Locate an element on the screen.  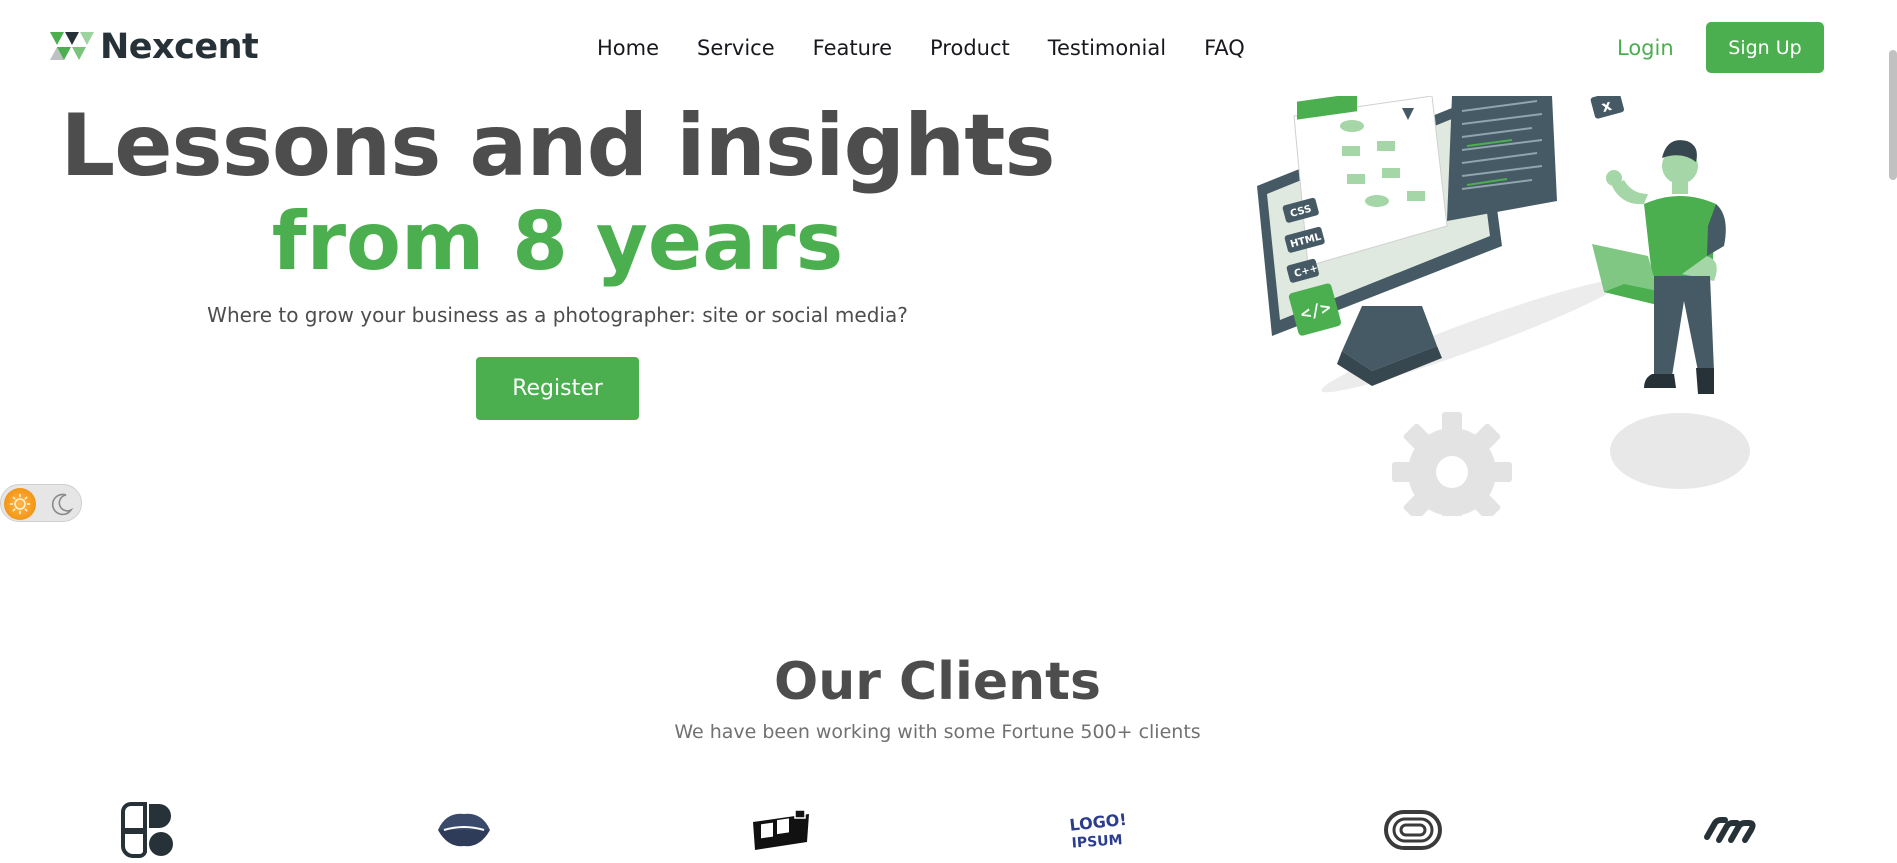
client-logo-6-icon is located at coordinates (1730, 830).